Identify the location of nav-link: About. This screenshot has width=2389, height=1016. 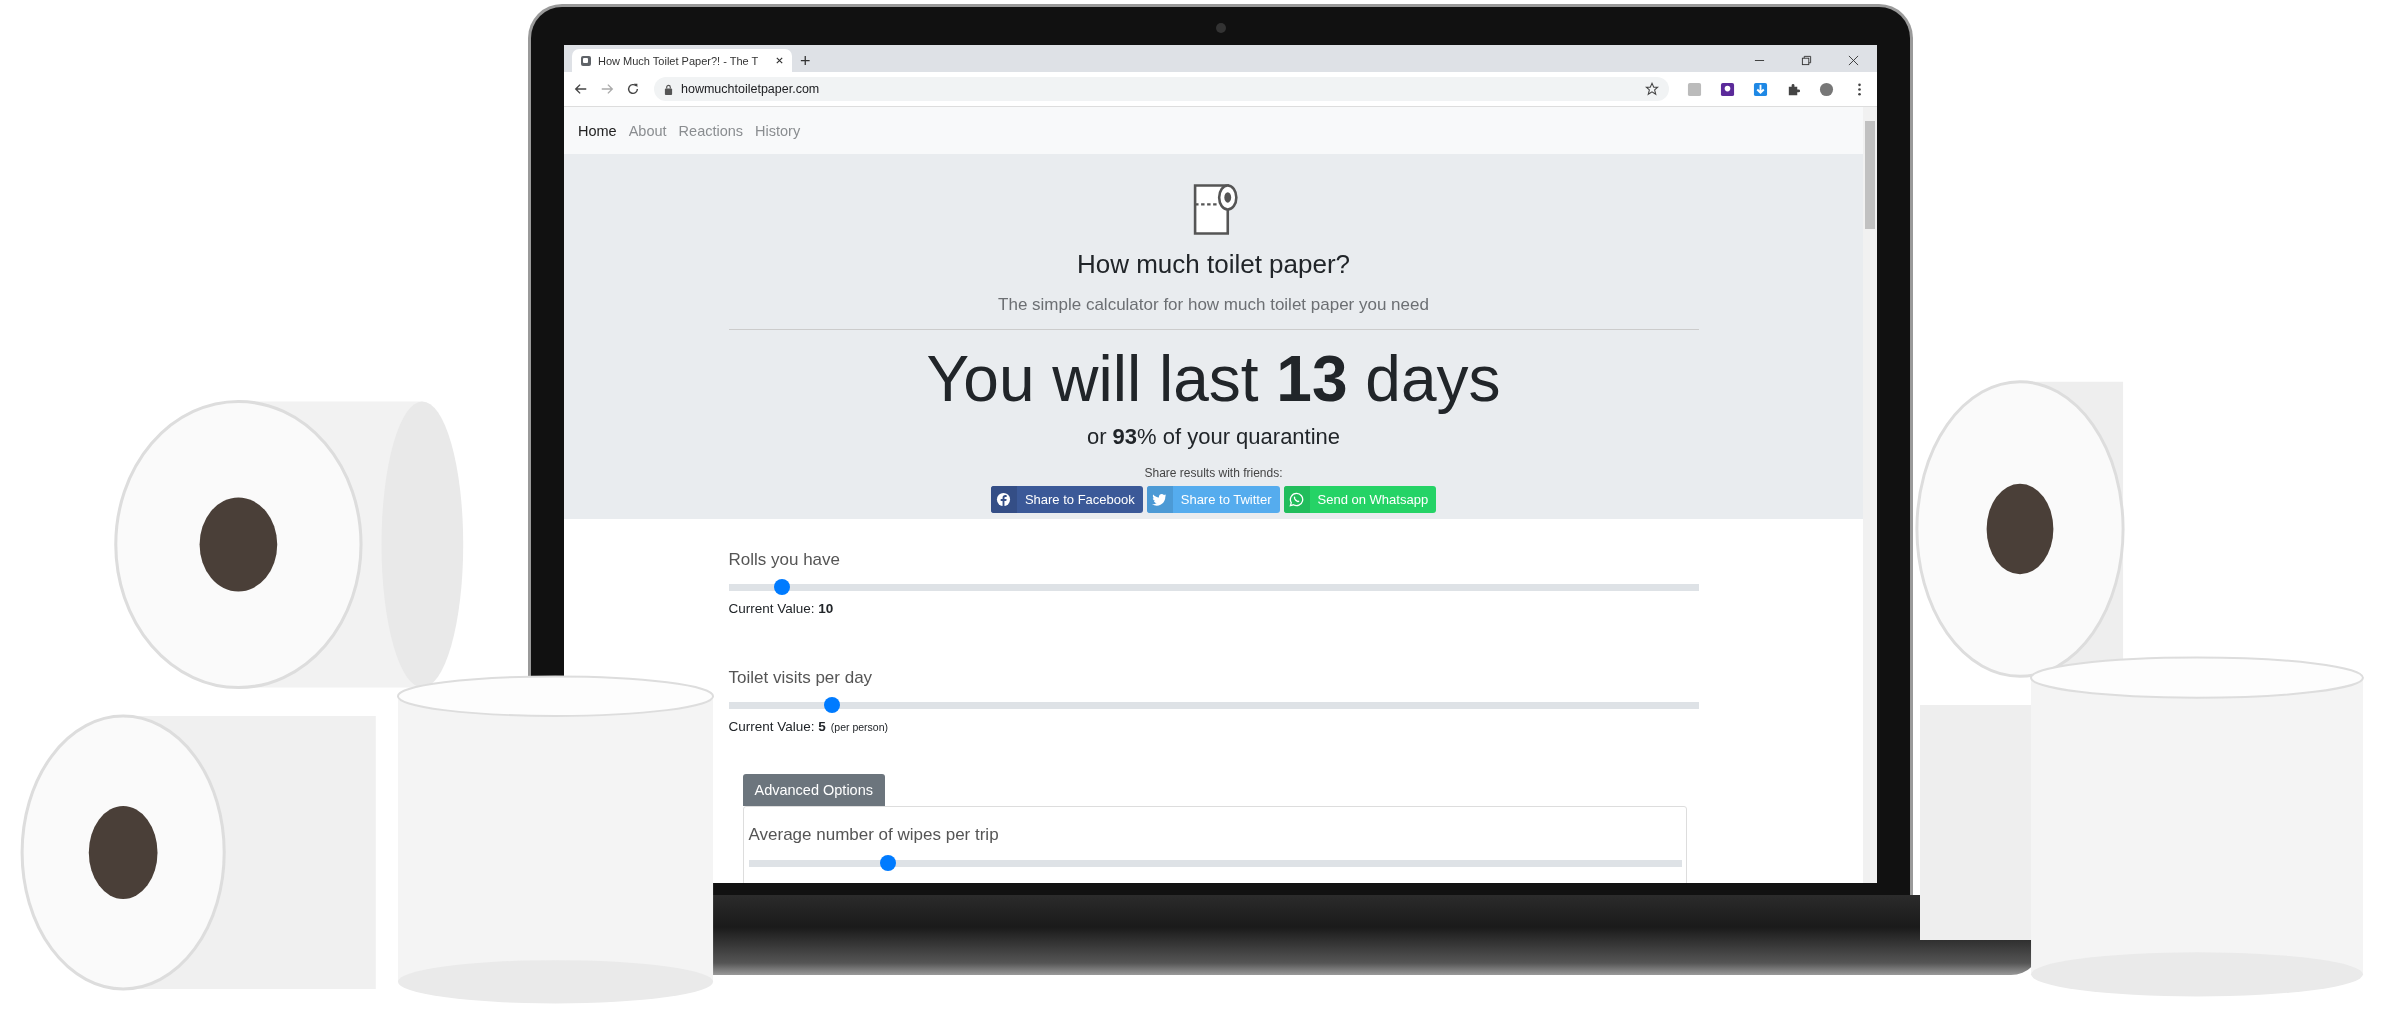
(647, 130).